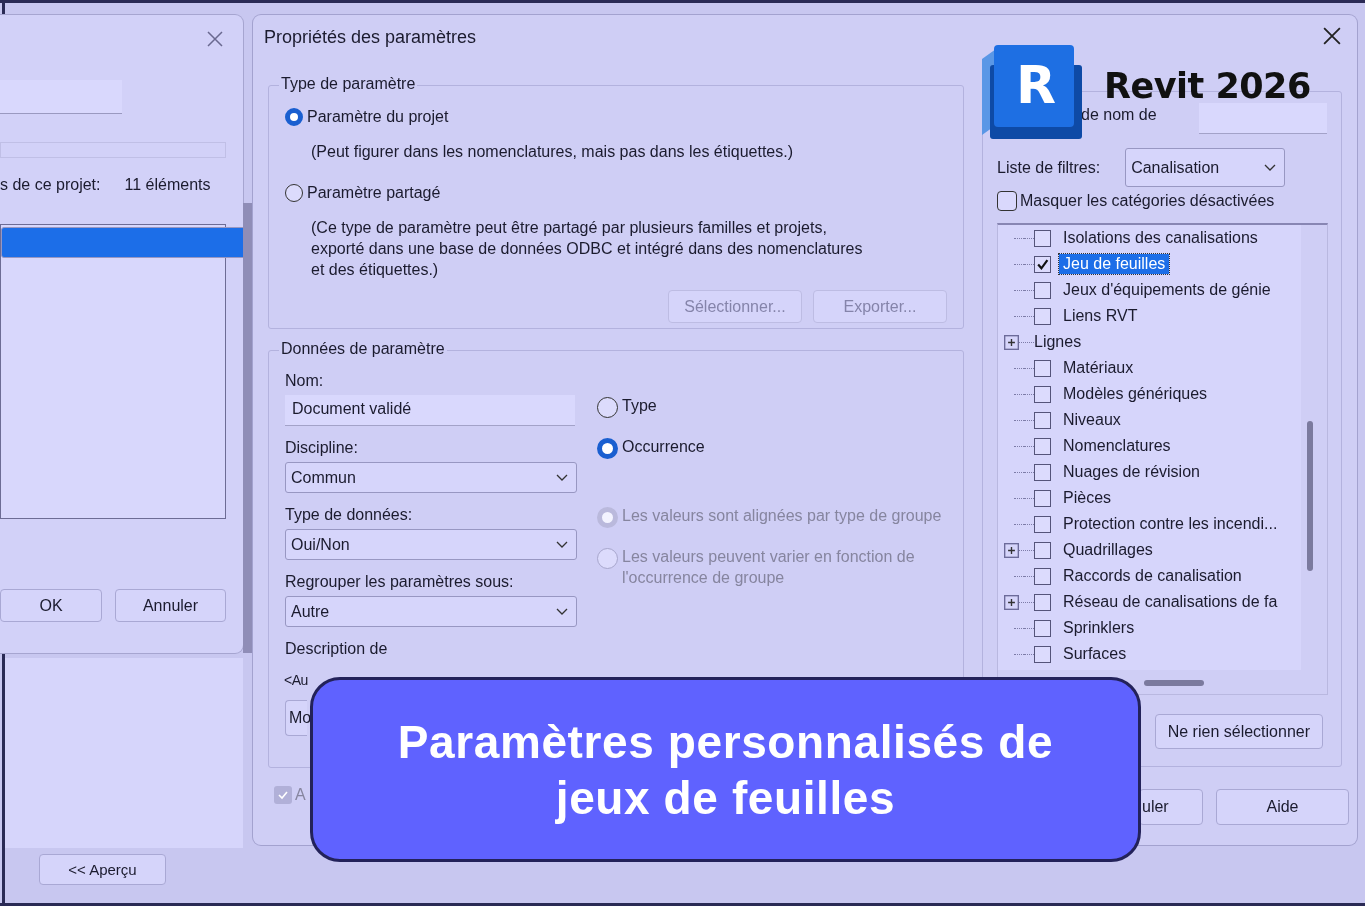 The image size is (1365, 906). What do you see at coordinates (1205, 167) in the screenshot?
I see `dropdown: Canalisation` at bounding box center [1205, 167].